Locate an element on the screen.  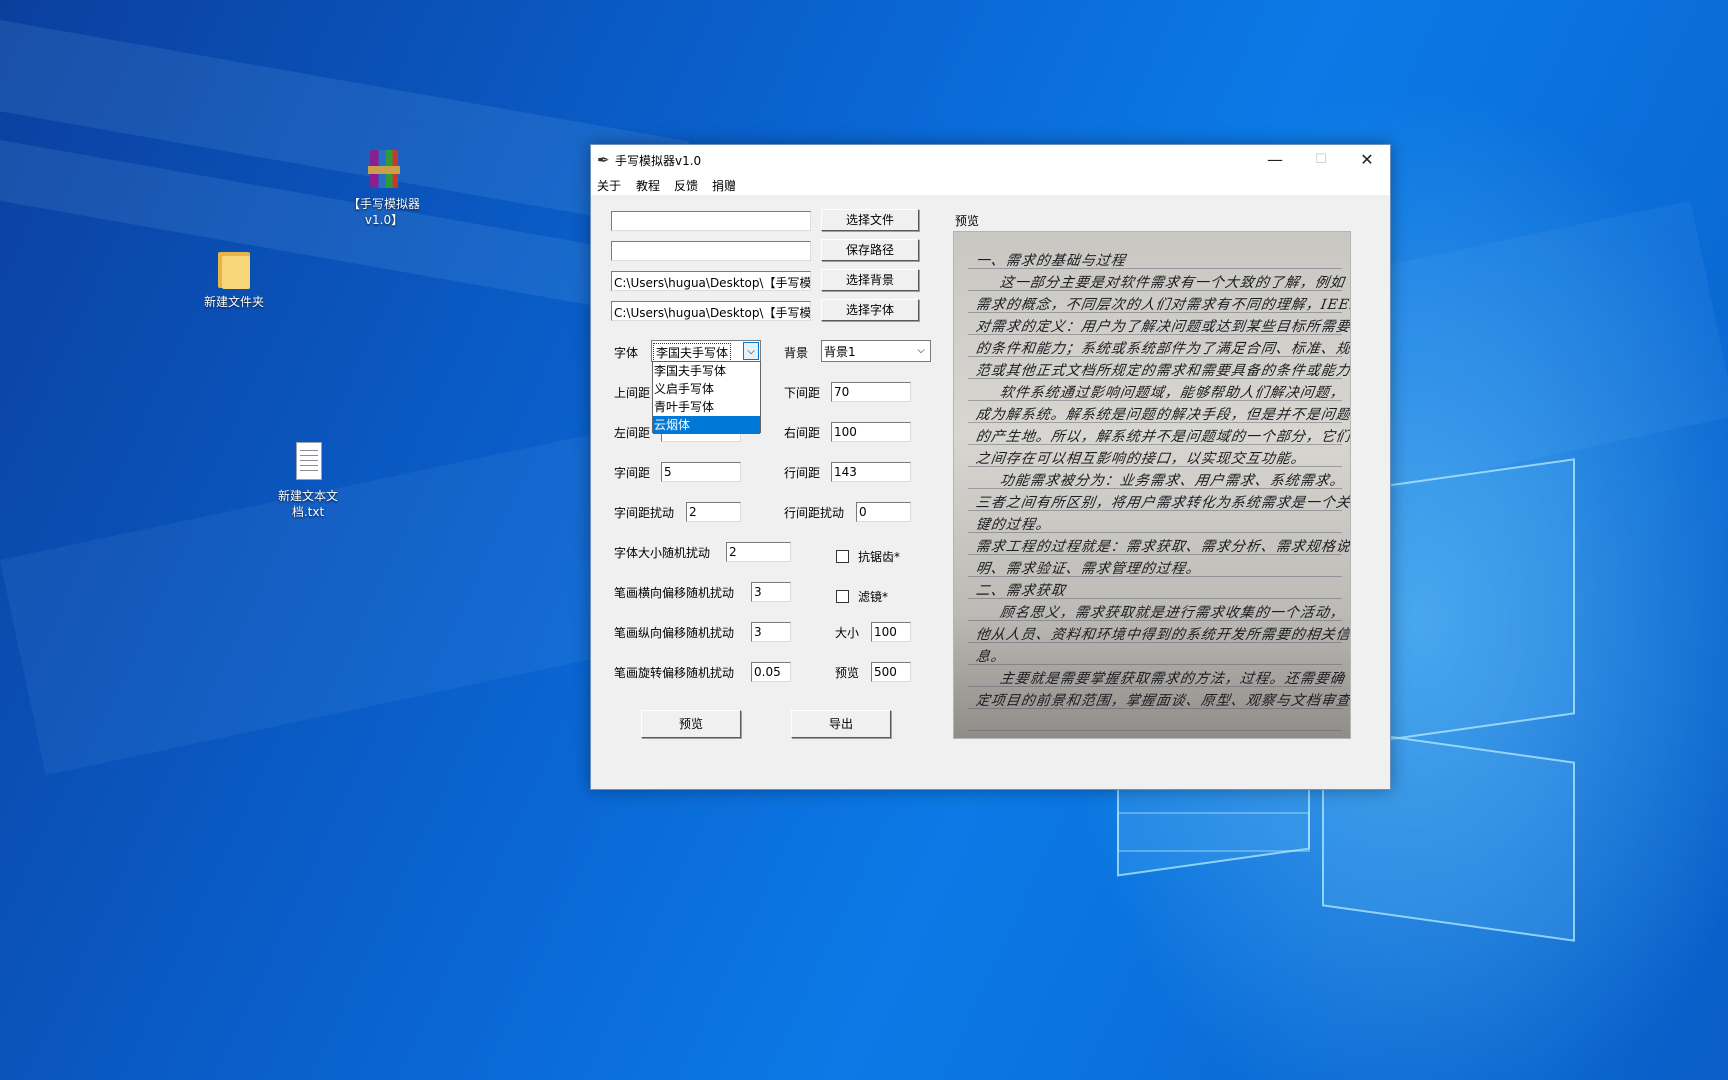
menu-feedback: 反馈 is located at coordinates (686, 185).